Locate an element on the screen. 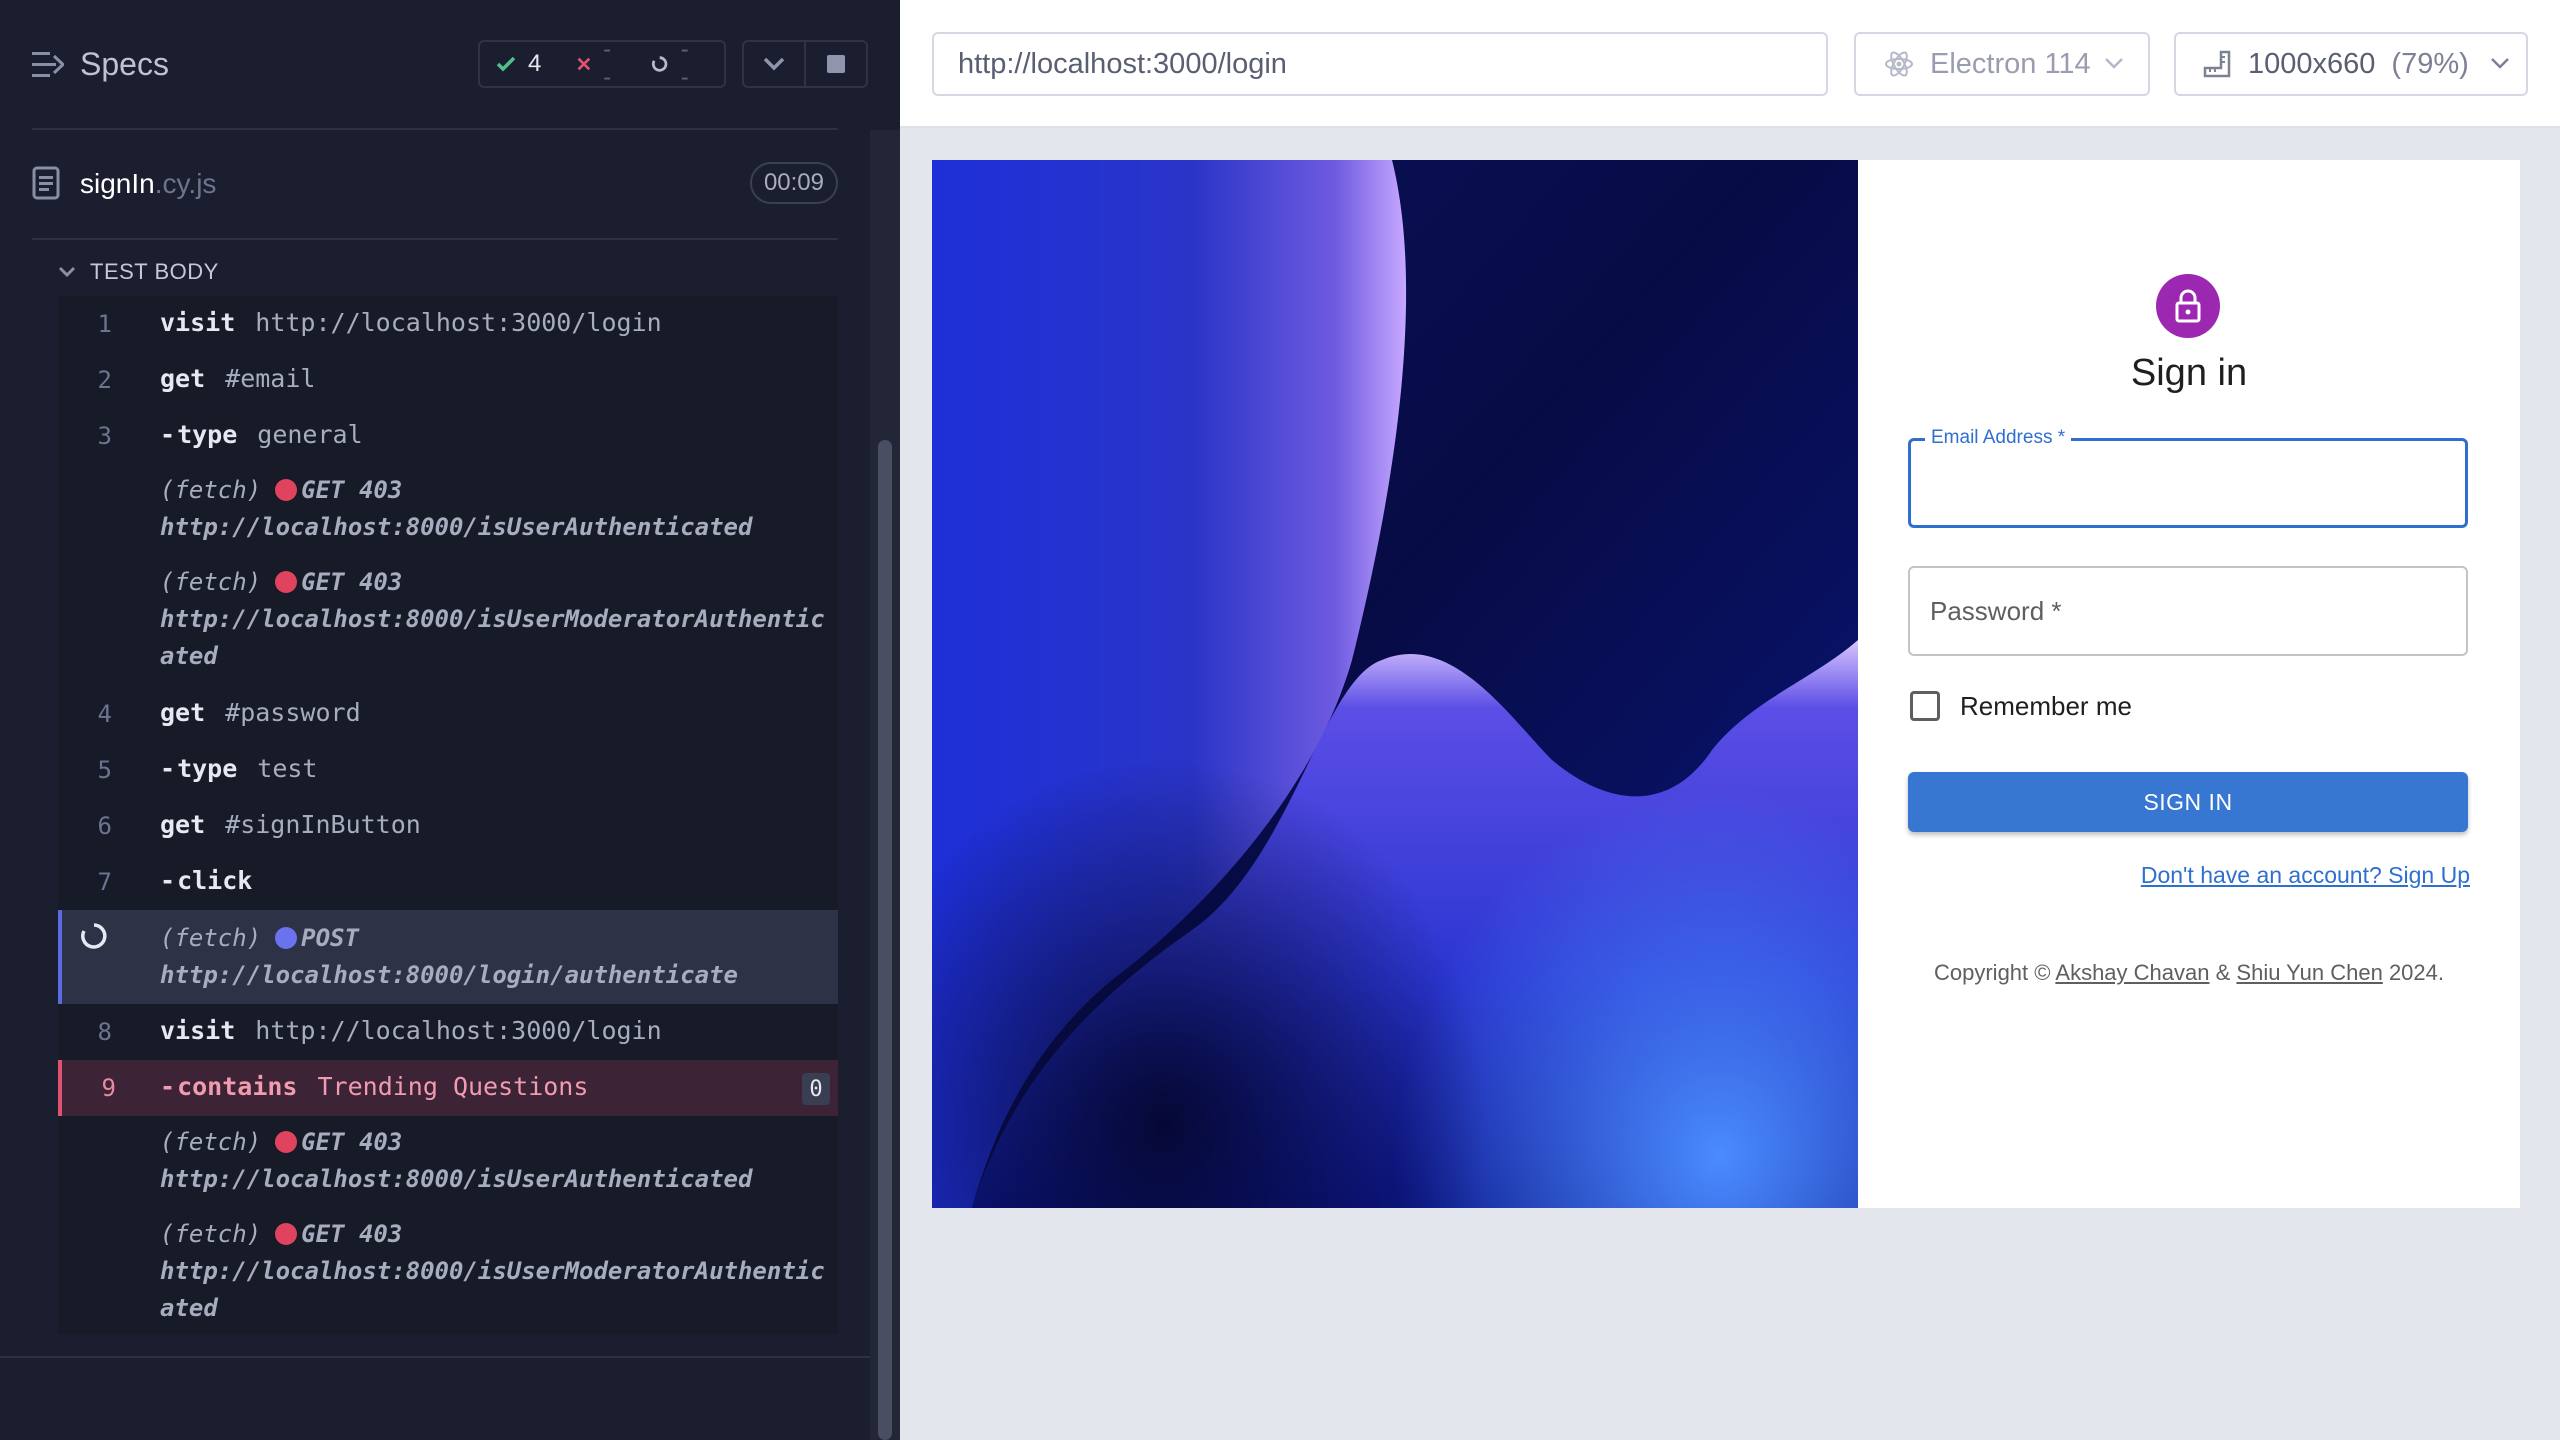 Image resolution: width=2560 pixels, height=1440 pixels. browser-selector: Electron 114 is located at coordinates (2002, 64).